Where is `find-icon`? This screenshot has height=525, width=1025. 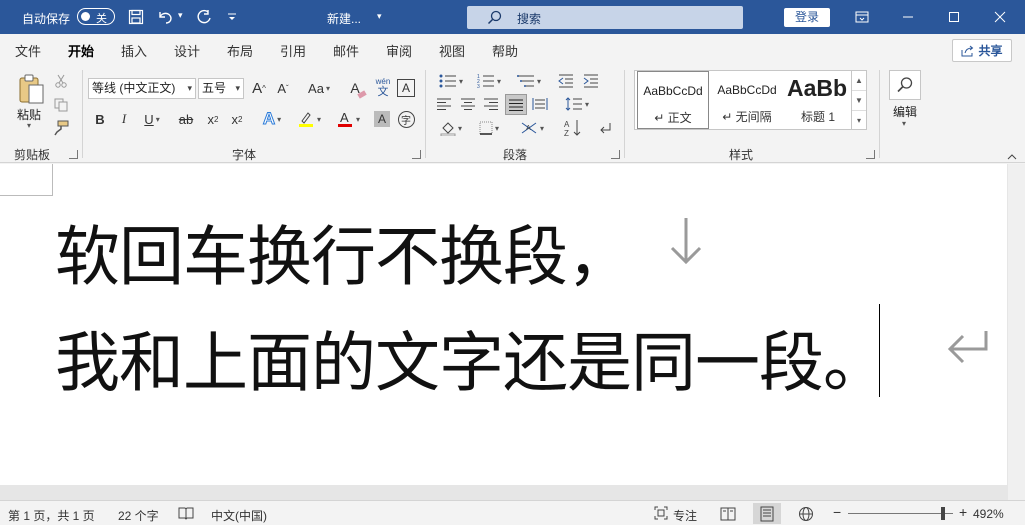
find-icon is located at coordinates (905, 85).